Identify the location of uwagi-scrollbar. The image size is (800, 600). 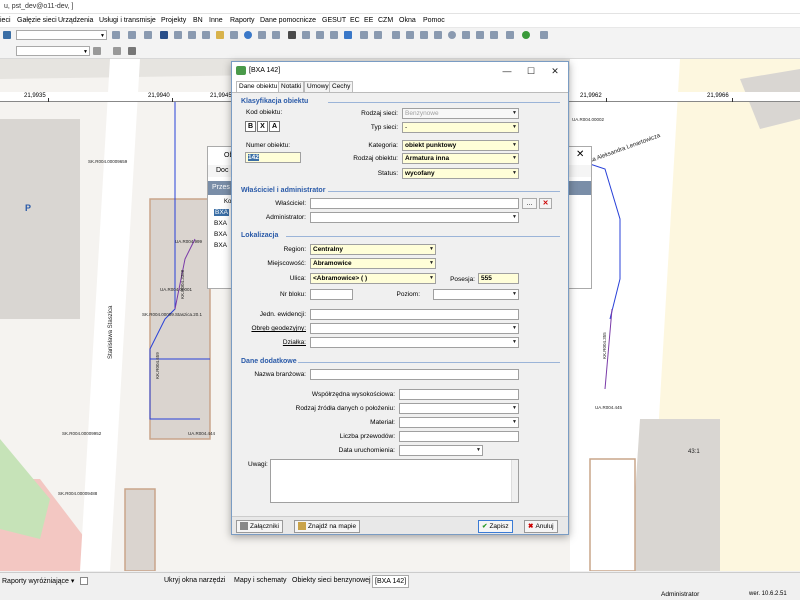
(514, 481).